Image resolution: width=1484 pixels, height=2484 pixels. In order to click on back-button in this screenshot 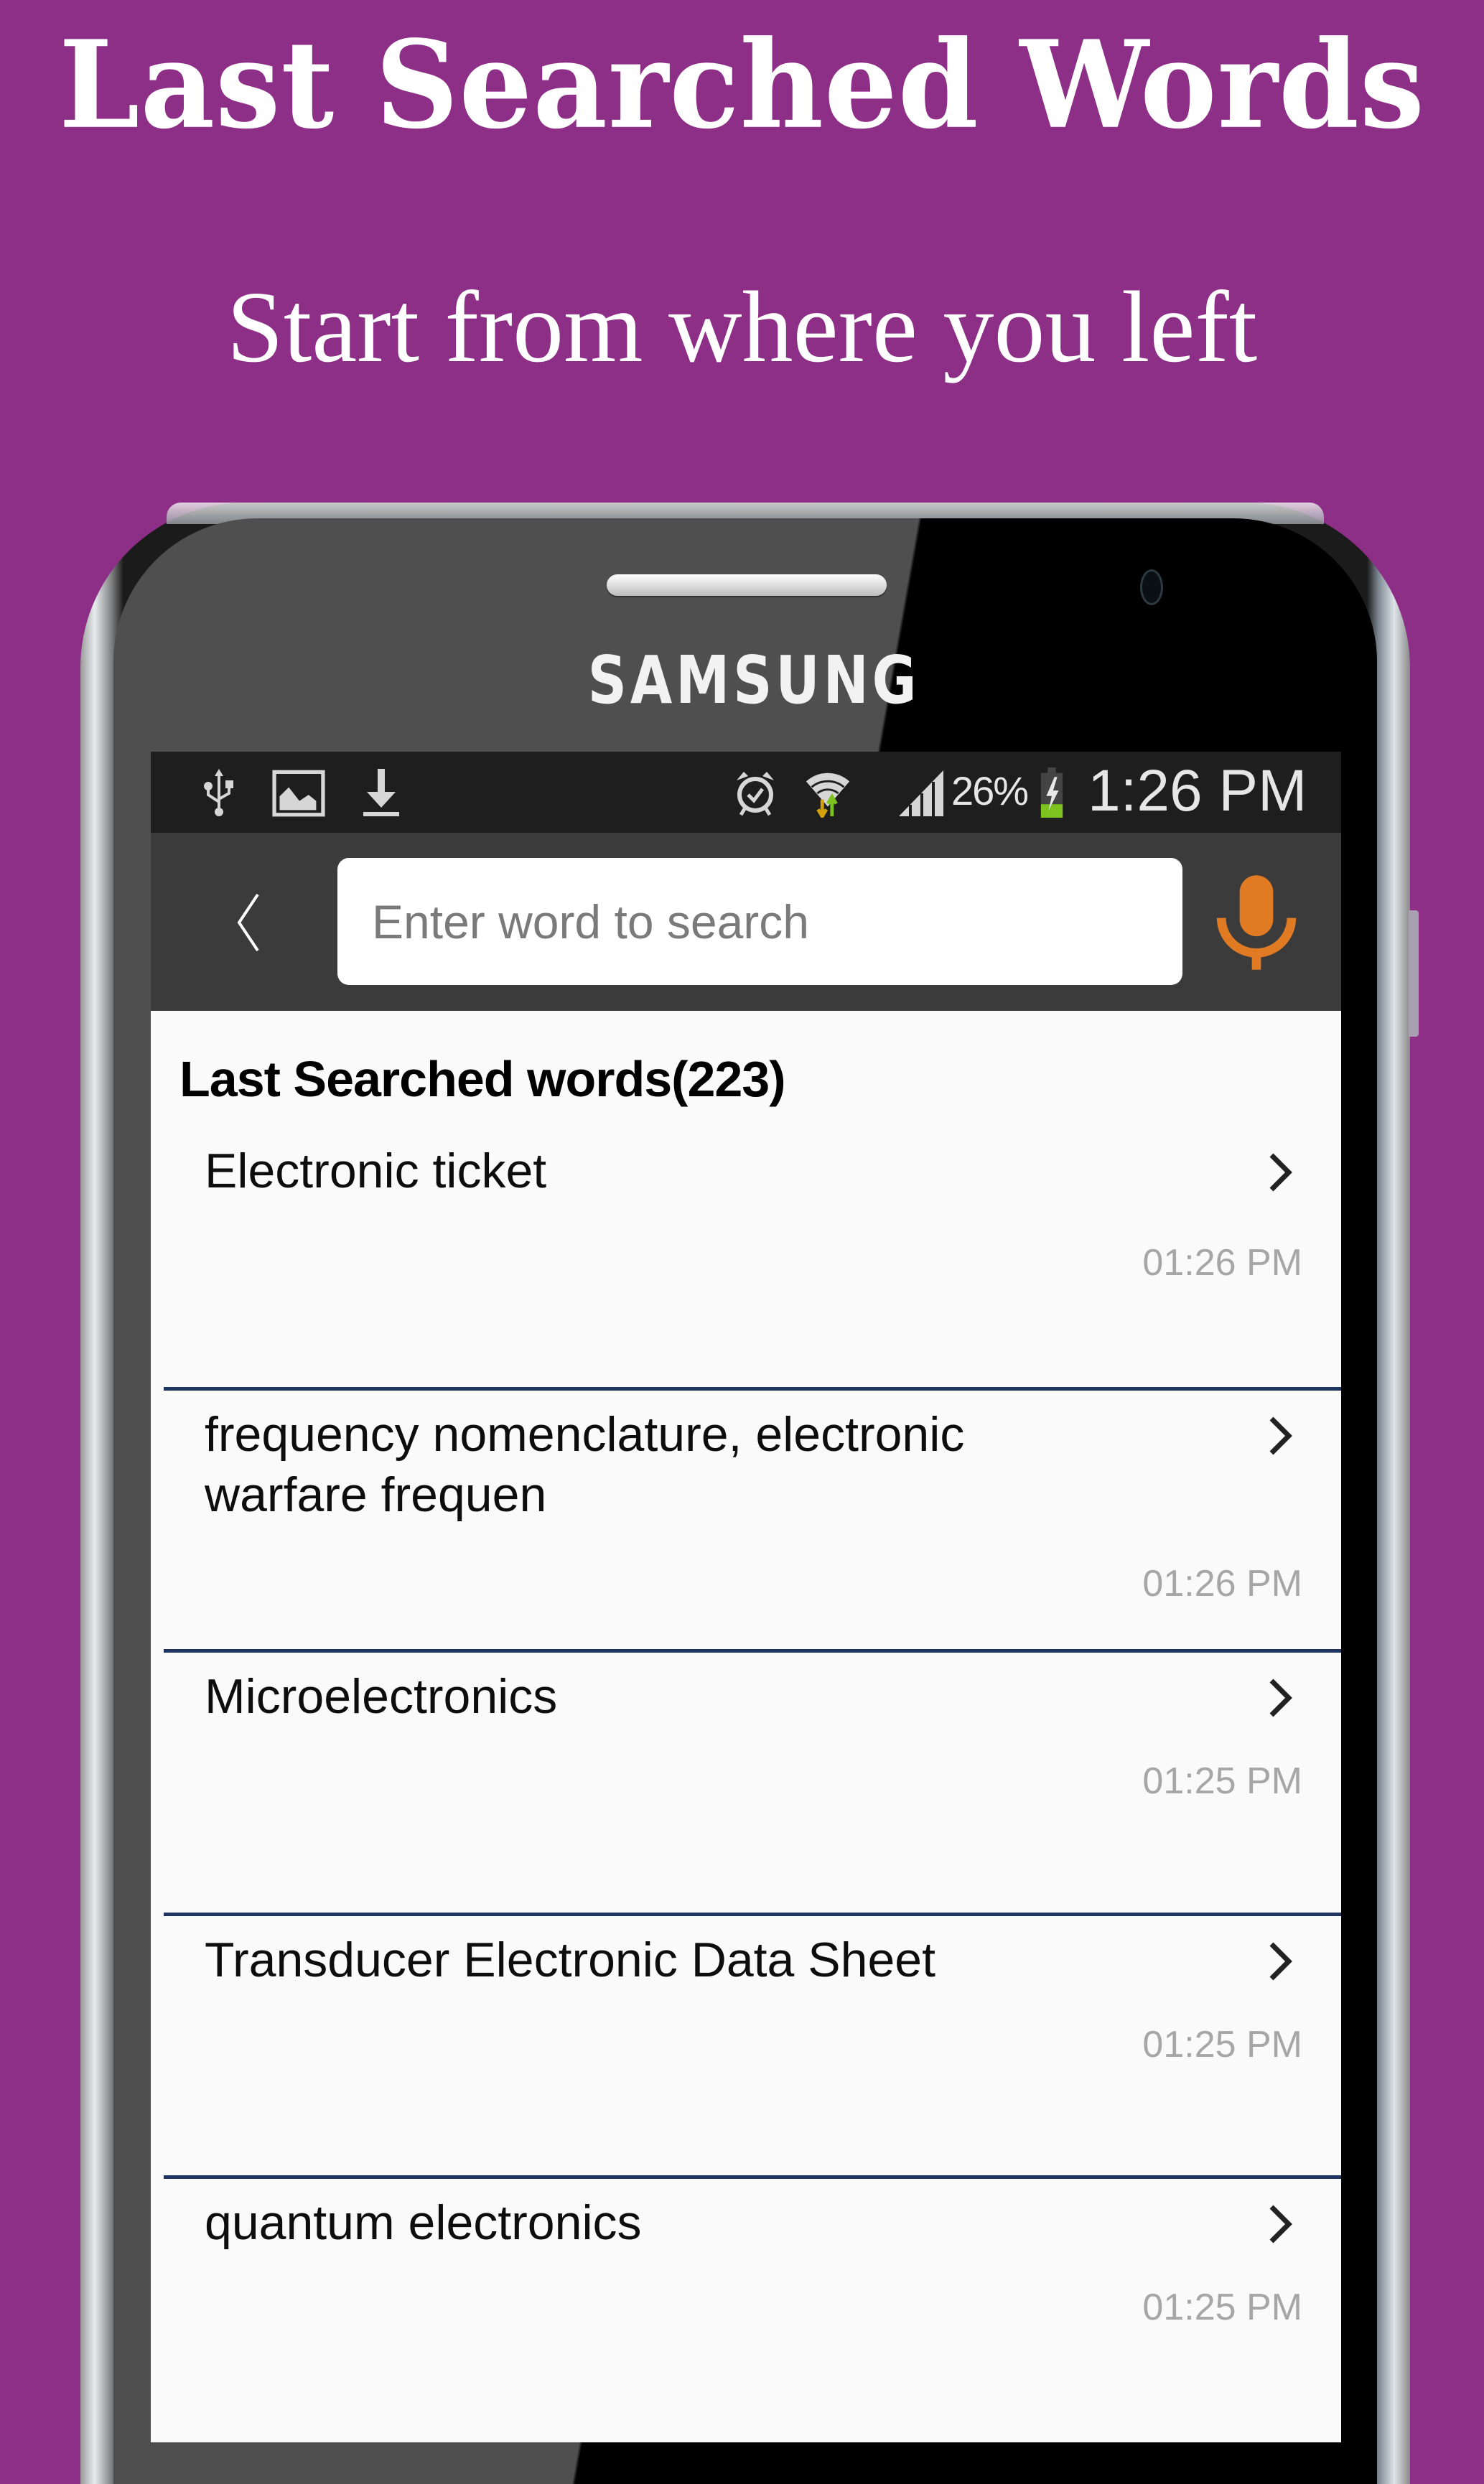, I will do `click(248, 922)`.